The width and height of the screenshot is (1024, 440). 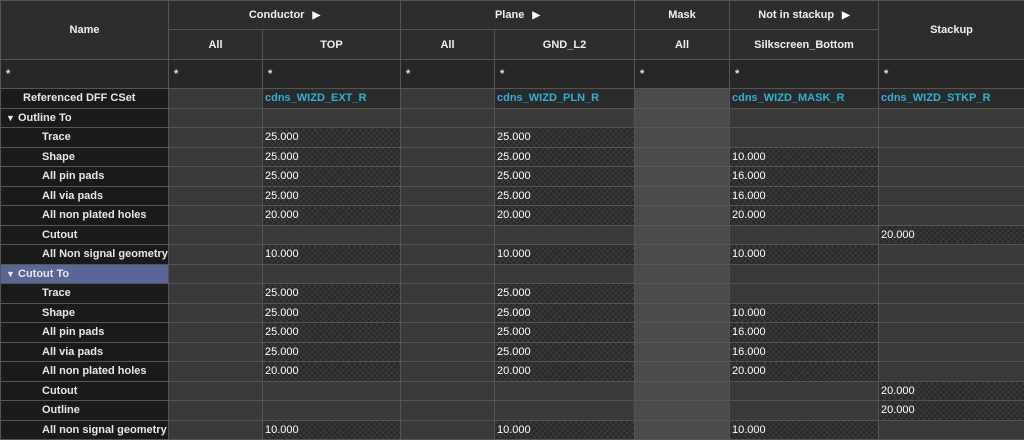 What do you see at coordinates (332, 99) in the screenshot?
I see `ref-cset-link: cdns_WIZD_EXT_R` at bounding box center [332, 99].